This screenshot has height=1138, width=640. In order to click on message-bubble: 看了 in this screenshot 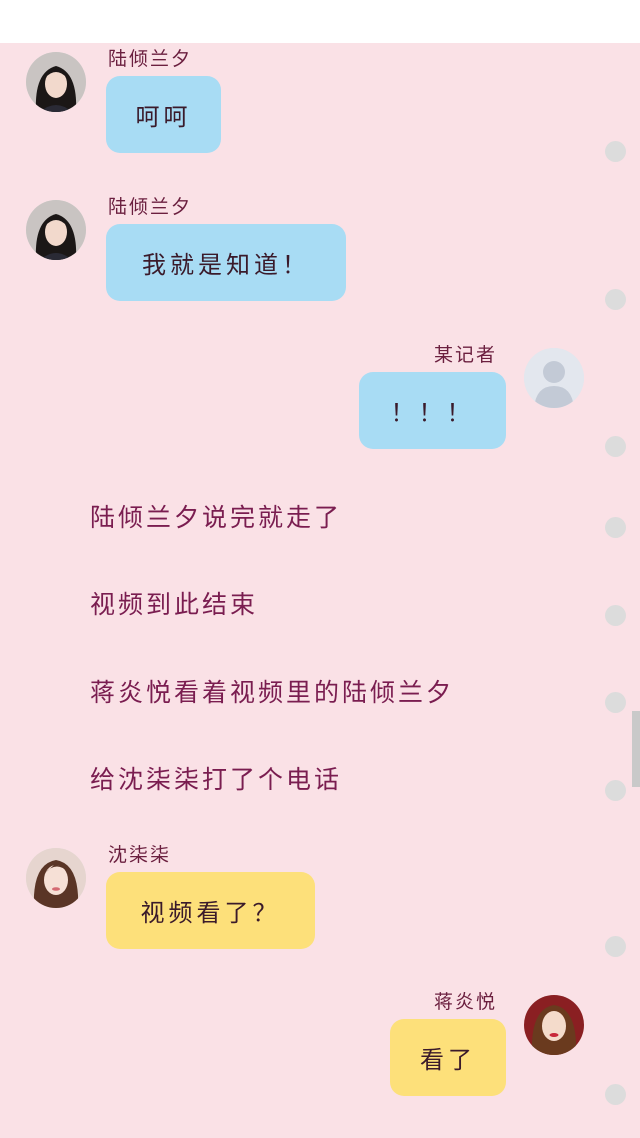, I will do `click(448, 1057)`.